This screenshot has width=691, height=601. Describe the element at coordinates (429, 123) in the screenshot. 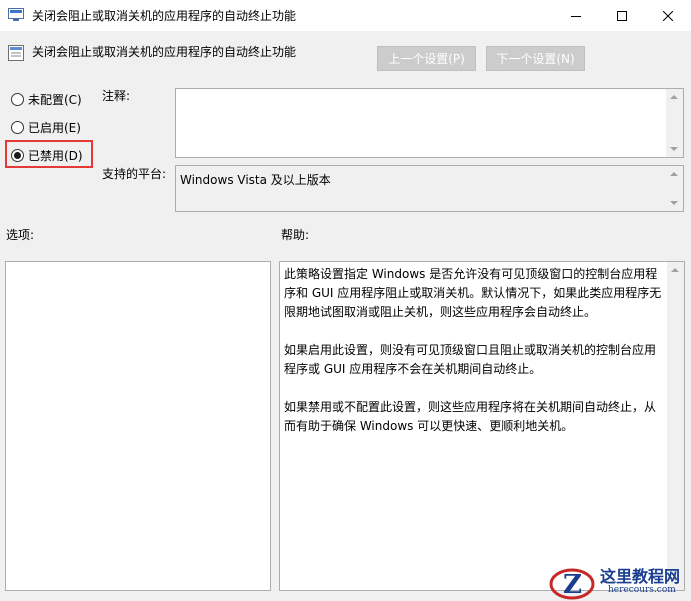

I see `comment-textarea` at that location.